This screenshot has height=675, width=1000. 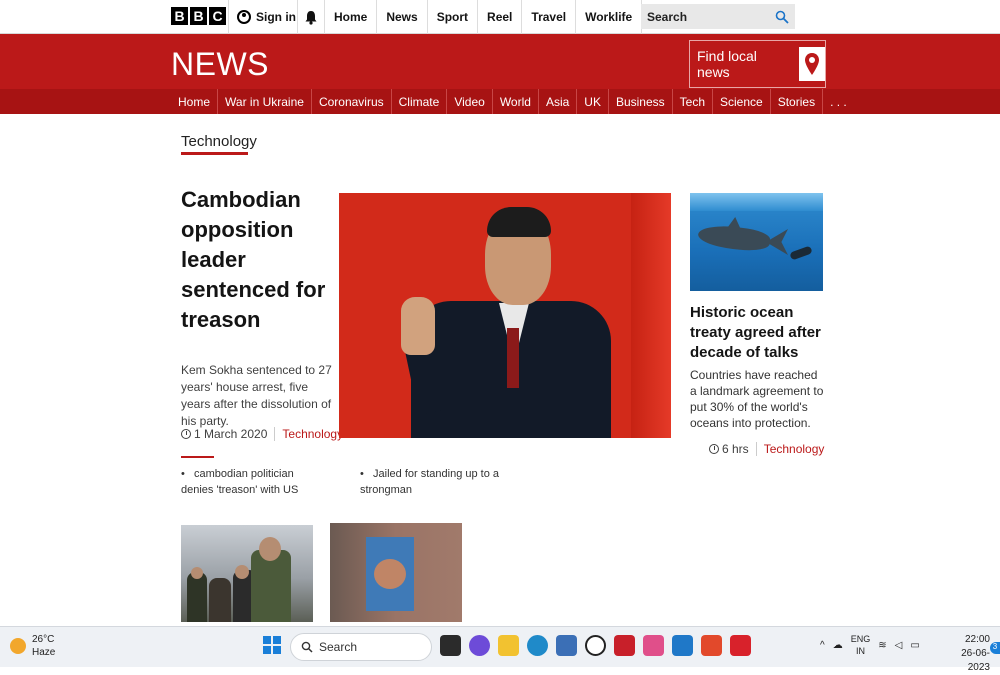 What do you see at coordinates (500, 61) in the screenshot?
I see `news-banner: NEWS Find local news` at bounding box center [500, 61].